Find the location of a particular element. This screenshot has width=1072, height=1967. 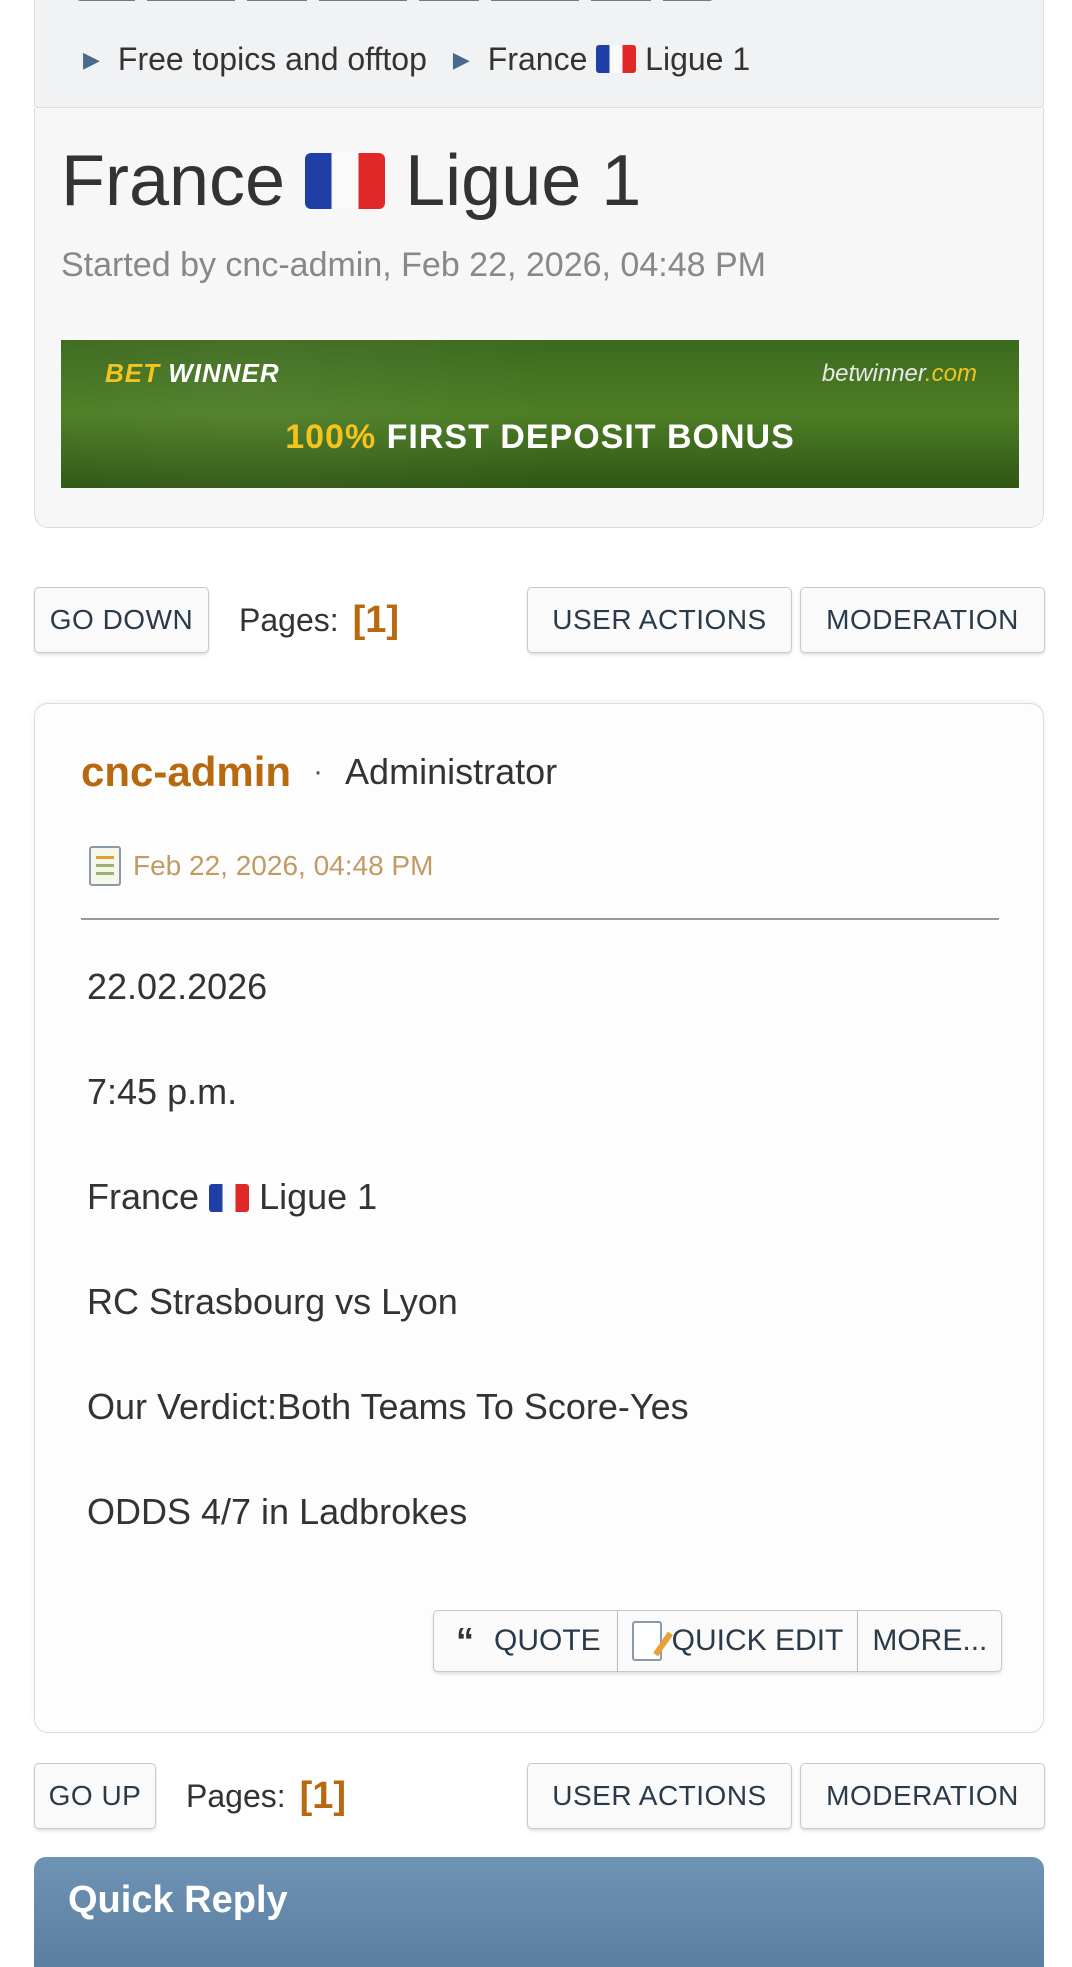

page-title-post: Ligue 1 is located at coordinates (523, 181).